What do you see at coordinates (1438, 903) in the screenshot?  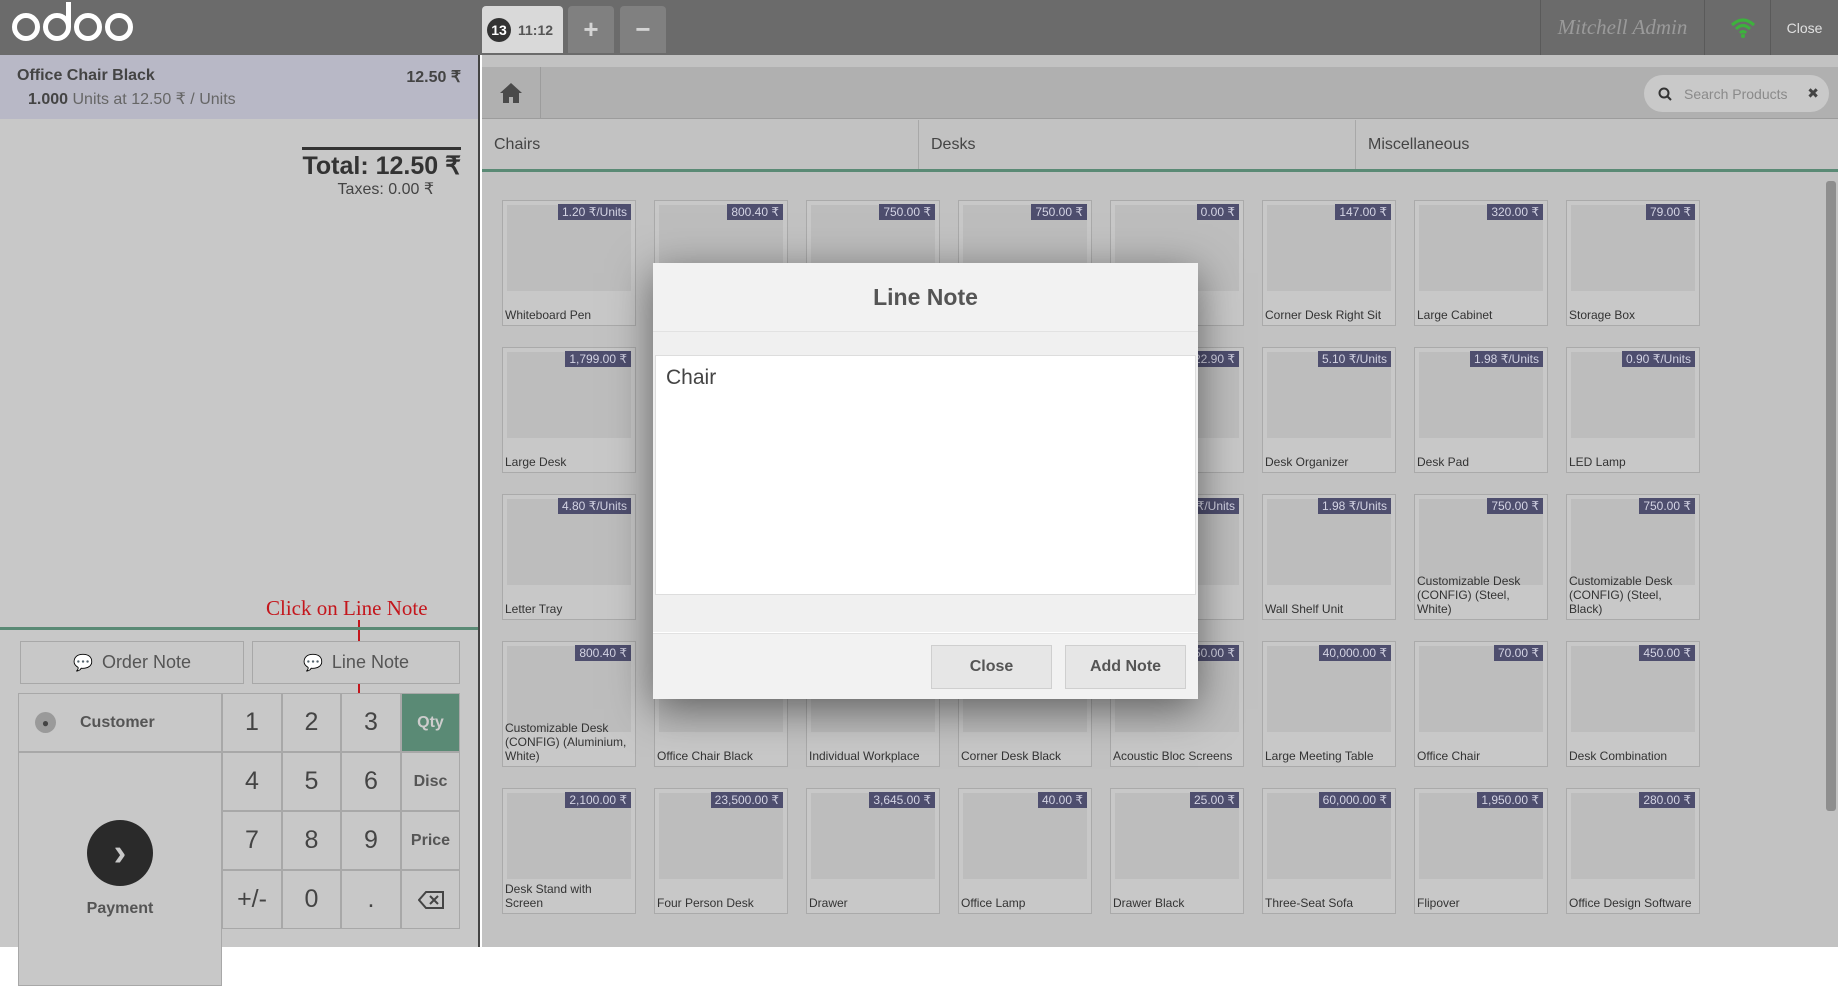 I see `product-name: Flipover` at bounding box center [1438, 903].